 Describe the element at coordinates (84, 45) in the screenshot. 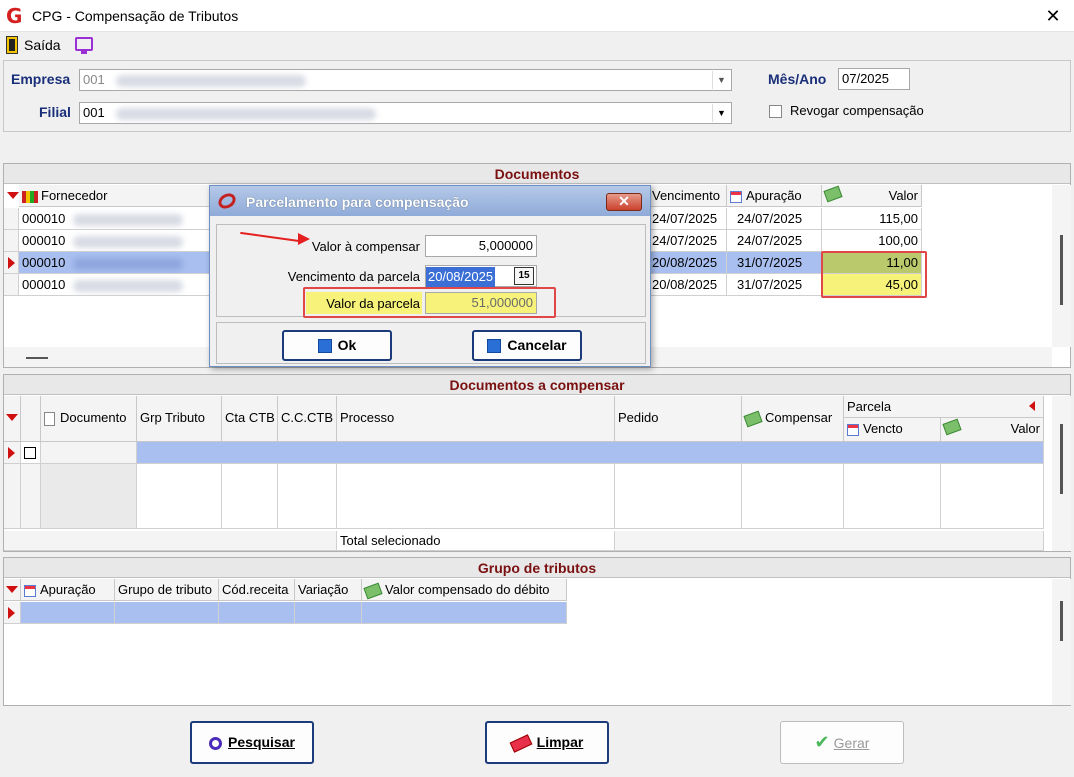

I see `monitor-icon` at that location.